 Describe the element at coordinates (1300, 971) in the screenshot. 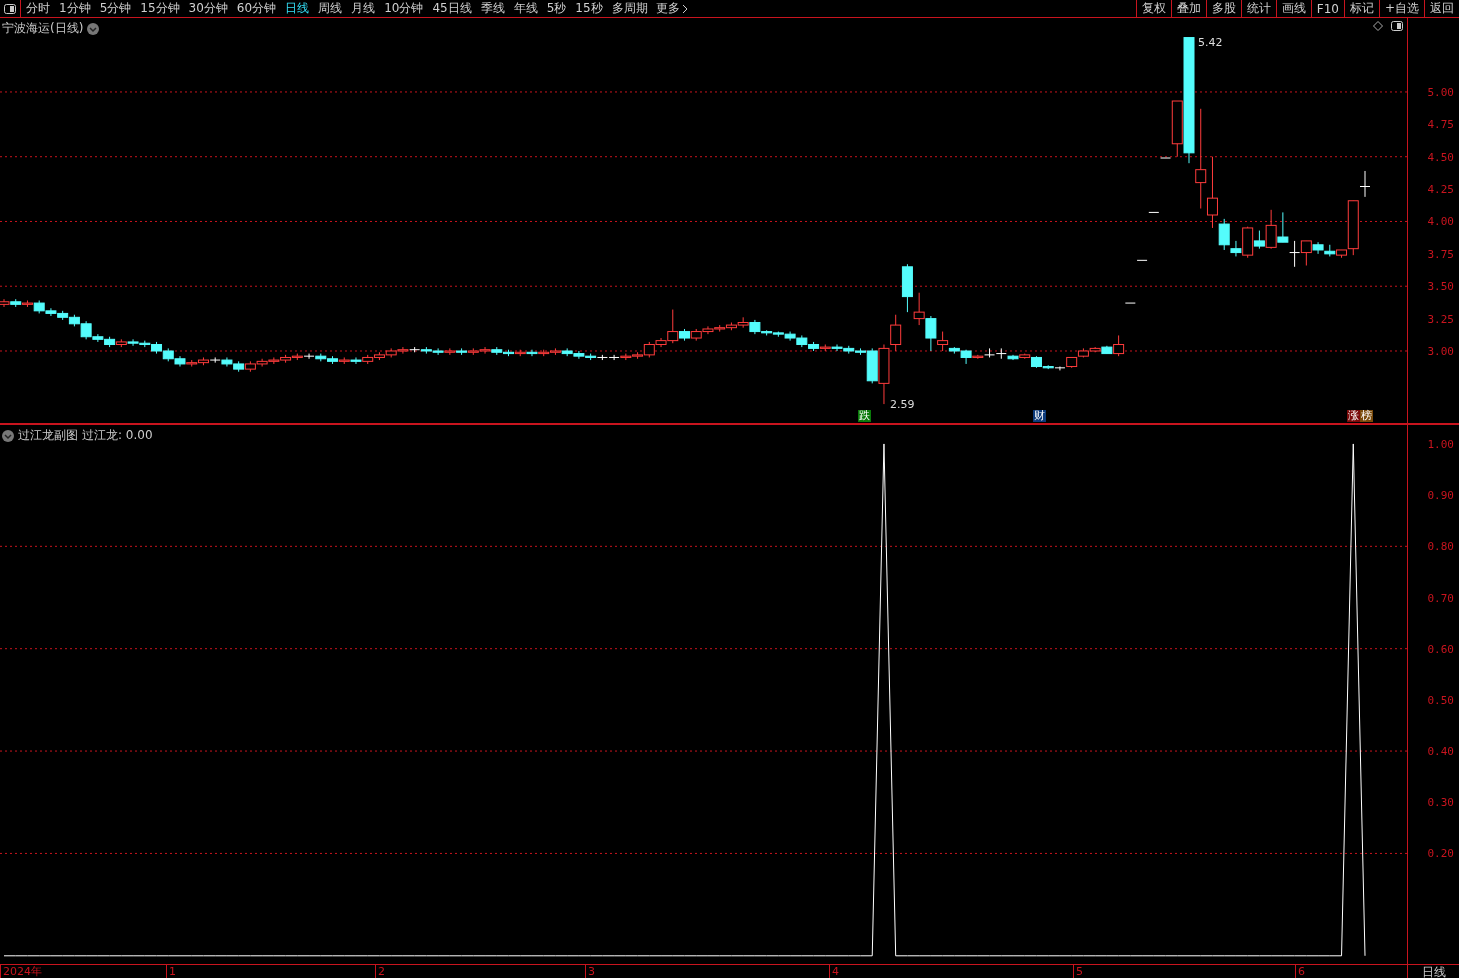

I see `date-label: 6` at that location.